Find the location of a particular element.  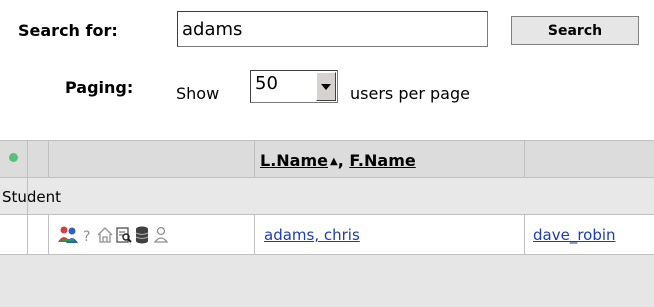

page-size-value: 50 is located at coordinates (266, 83).